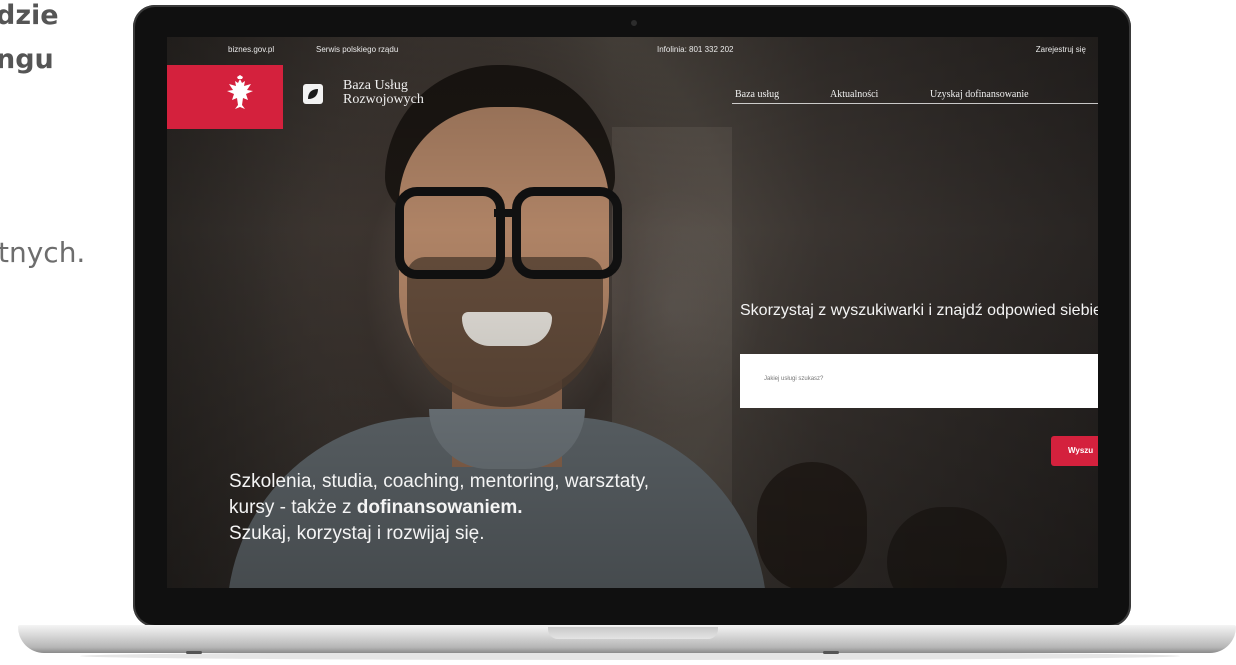  I want to click on laptop-notch, so click(633, 633).